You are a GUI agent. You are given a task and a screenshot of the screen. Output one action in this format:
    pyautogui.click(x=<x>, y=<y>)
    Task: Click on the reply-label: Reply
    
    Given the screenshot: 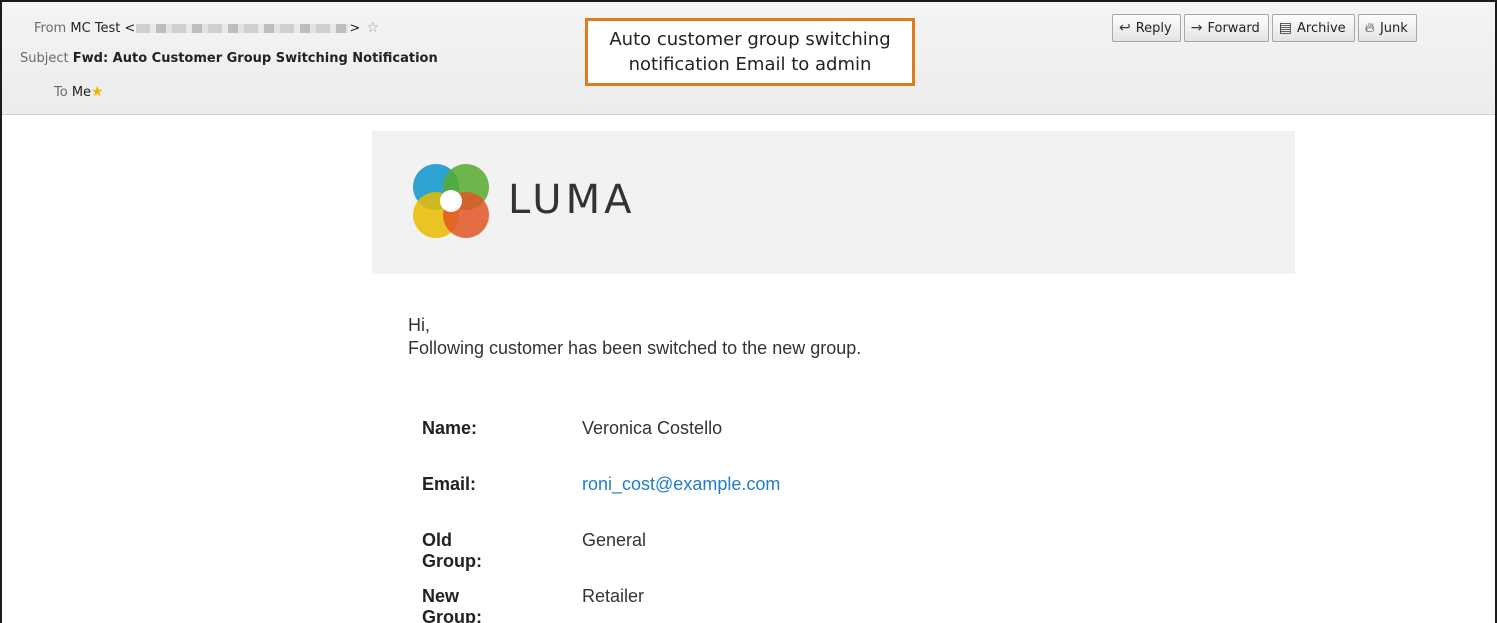 What is the action you would take?
    pyautogui.click(x=1153, y=28)
    